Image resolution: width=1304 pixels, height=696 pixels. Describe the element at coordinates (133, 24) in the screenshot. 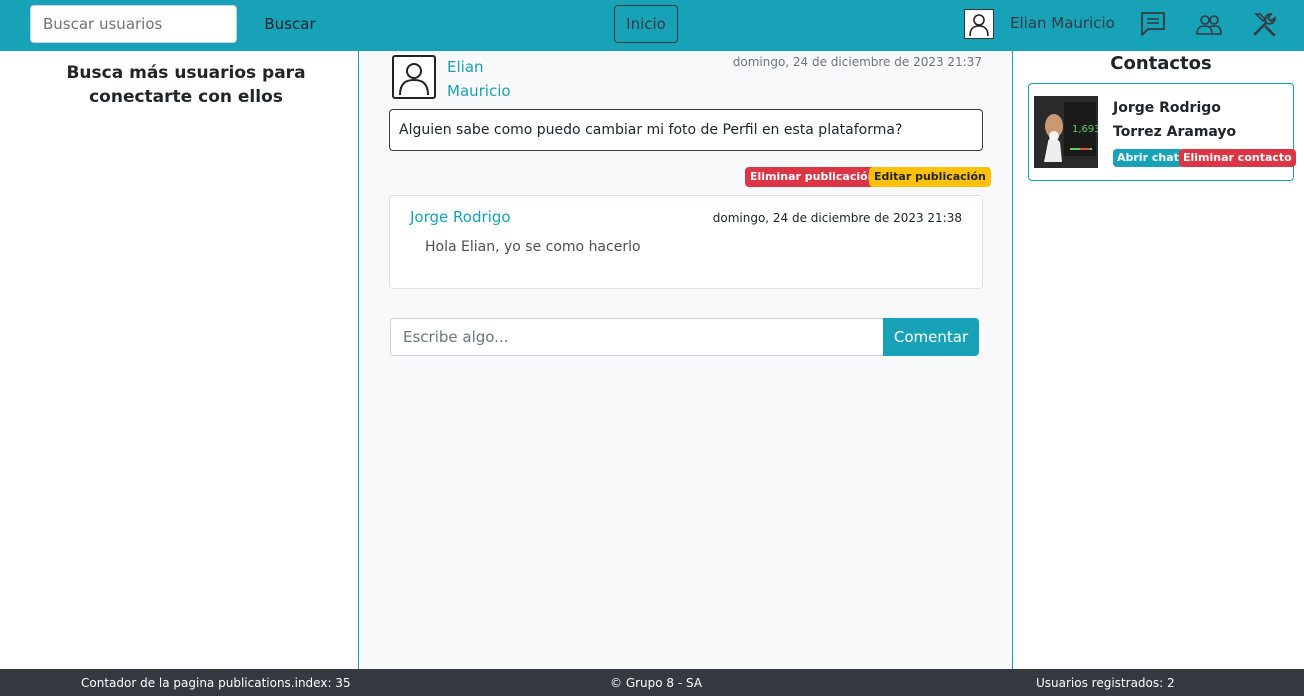

I see `search-input` at that location.